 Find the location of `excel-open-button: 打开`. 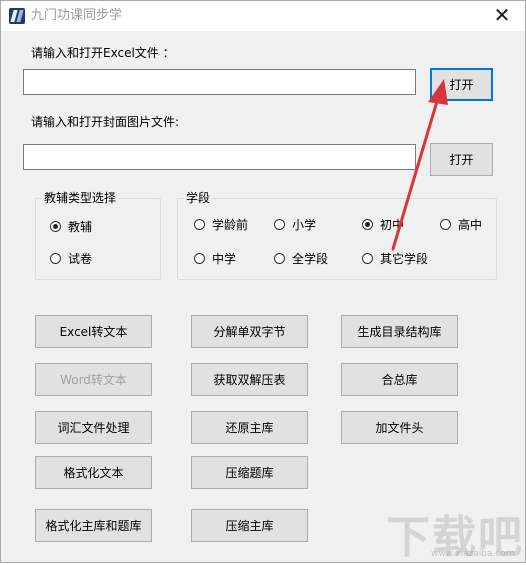

excel-open-button: 打开 is located at coordinates (461, 84).